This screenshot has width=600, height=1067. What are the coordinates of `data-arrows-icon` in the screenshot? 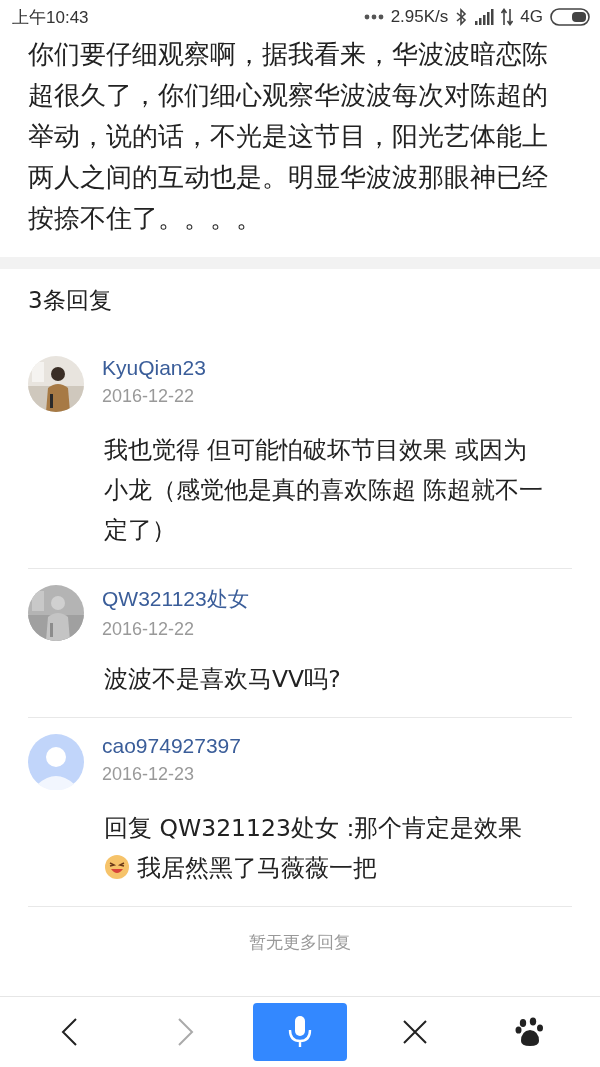 It's located at (507, 17).